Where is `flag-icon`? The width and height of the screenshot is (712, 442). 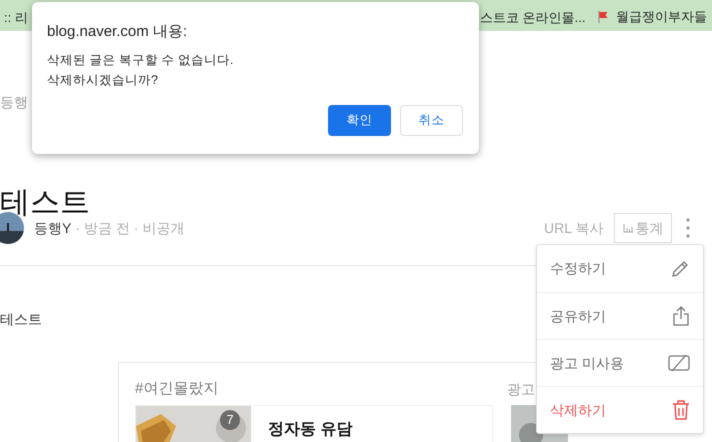
flag-icon is located at coordinates (603, 17).